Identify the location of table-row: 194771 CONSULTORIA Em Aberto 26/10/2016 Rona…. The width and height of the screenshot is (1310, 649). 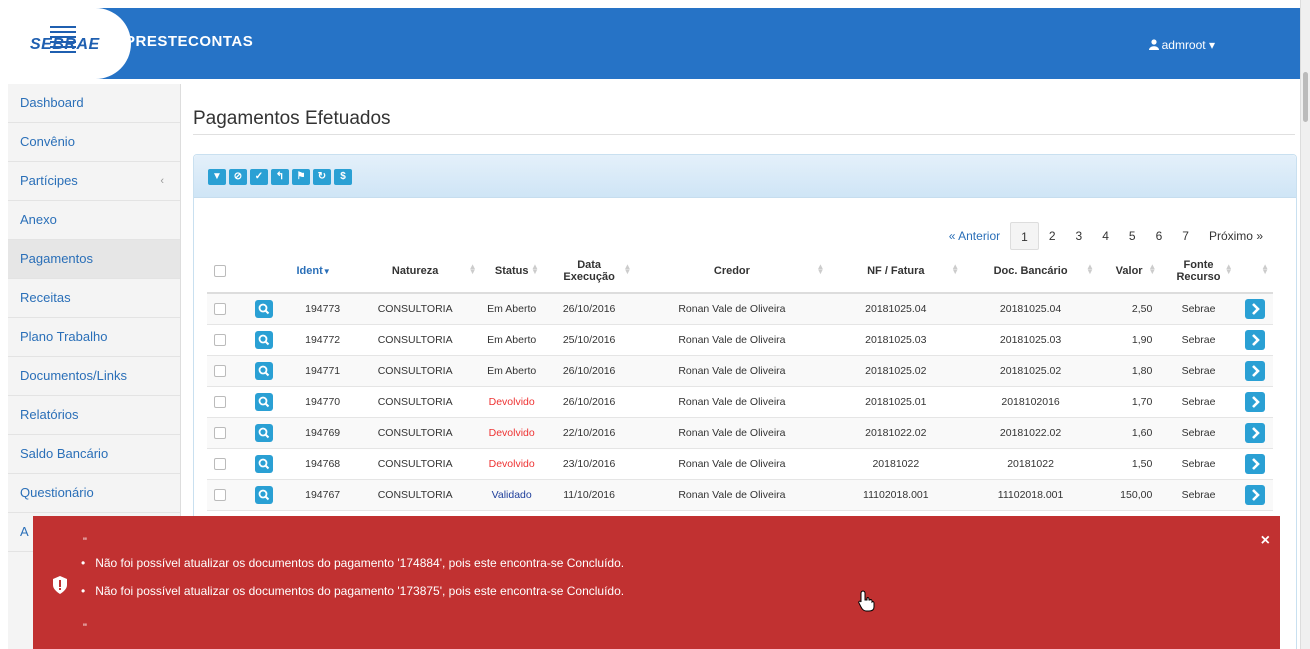
(740, 371).